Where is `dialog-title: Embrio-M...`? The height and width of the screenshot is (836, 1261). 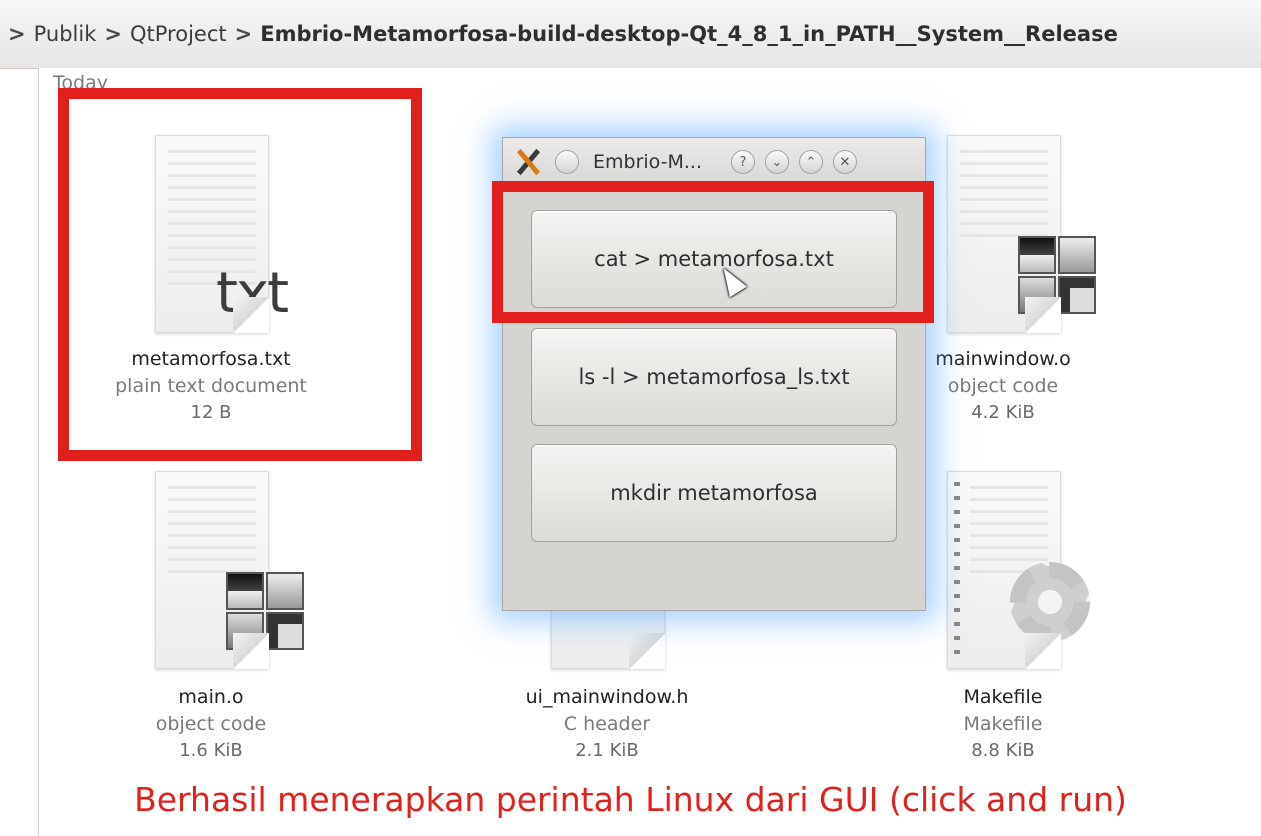
dialog-title: Embrio-M... is located at coordinates (648, 162).